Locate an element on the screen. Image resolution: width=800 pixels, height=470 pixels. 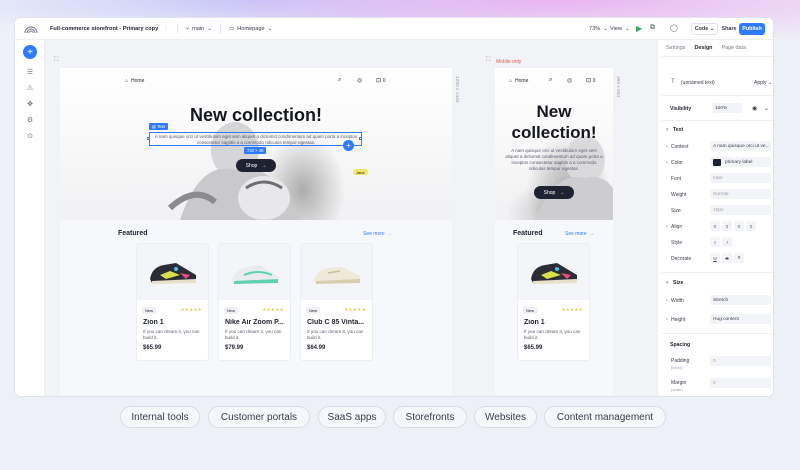
width-field: Stretch is located at coordinates (740, 300).